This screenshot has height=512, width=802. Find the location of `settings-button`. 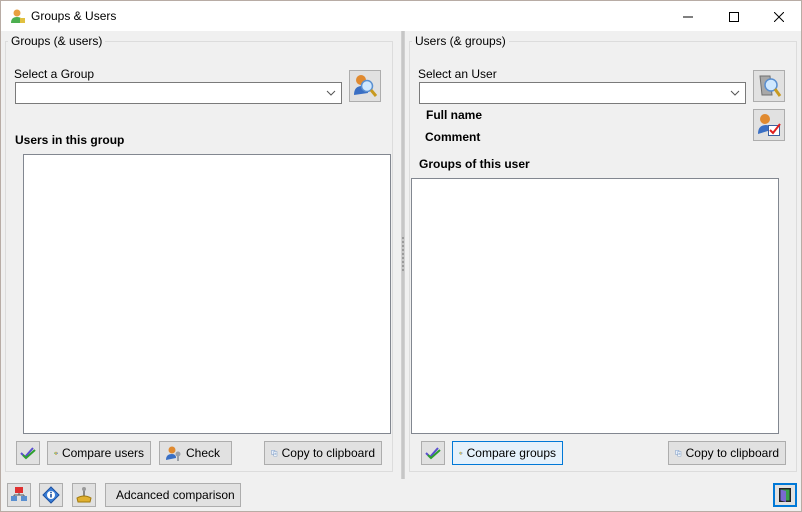

settings-button is located at coordinates (84, 495).